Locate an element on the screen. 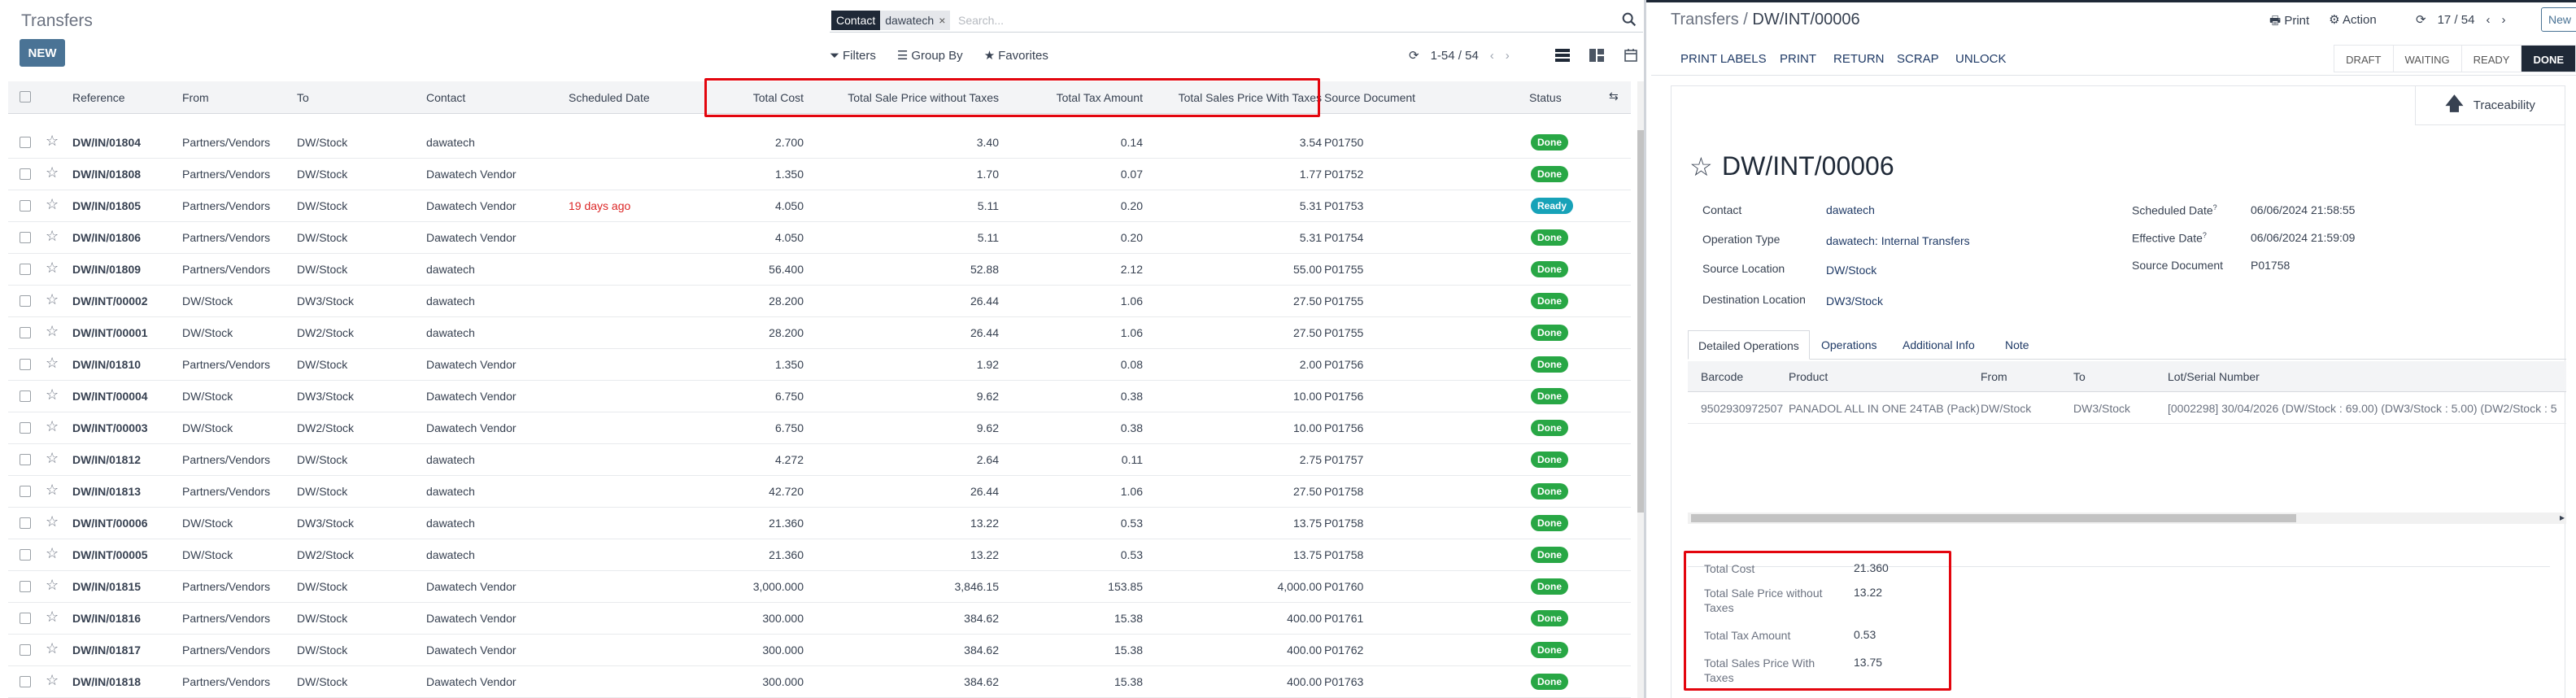  tab-additional-info: Additional Info is located at coordinates (1939, 345).